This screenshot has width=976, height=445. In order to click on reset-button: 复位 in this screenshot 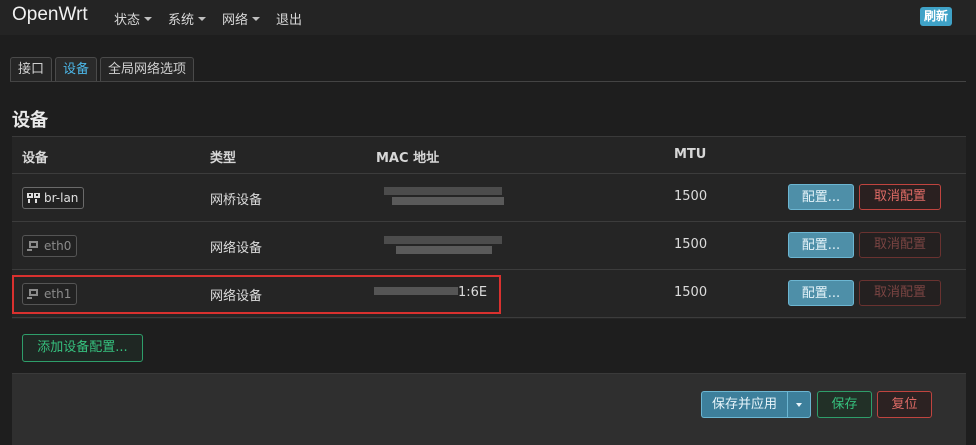, I will do `click(904, 404)`.